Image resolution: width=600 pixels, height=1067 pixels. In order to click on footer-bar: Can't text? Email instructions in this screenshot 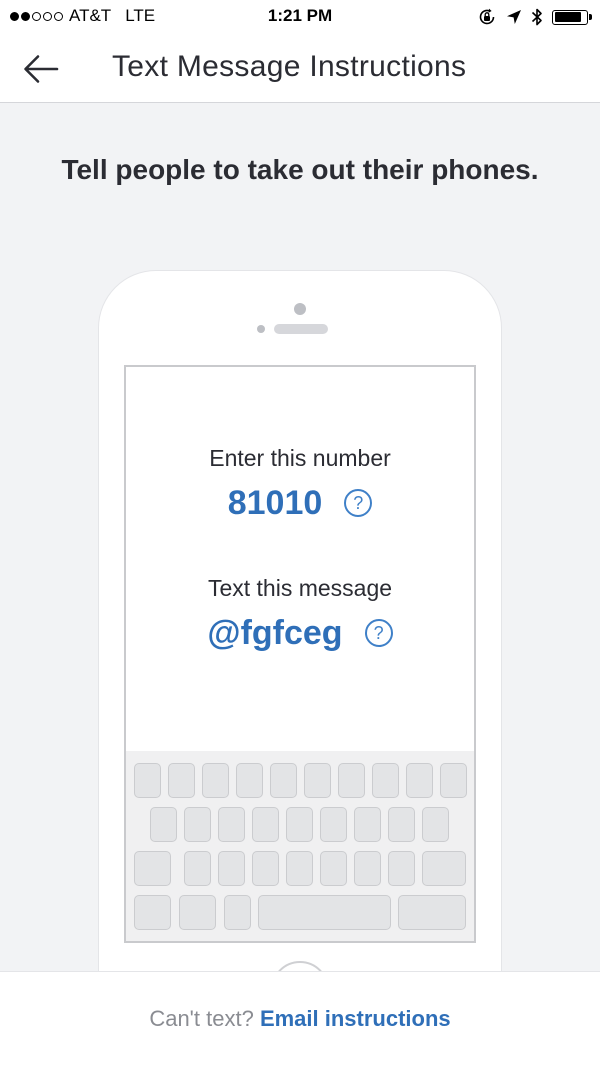, I will do `click(300, 1019)`.